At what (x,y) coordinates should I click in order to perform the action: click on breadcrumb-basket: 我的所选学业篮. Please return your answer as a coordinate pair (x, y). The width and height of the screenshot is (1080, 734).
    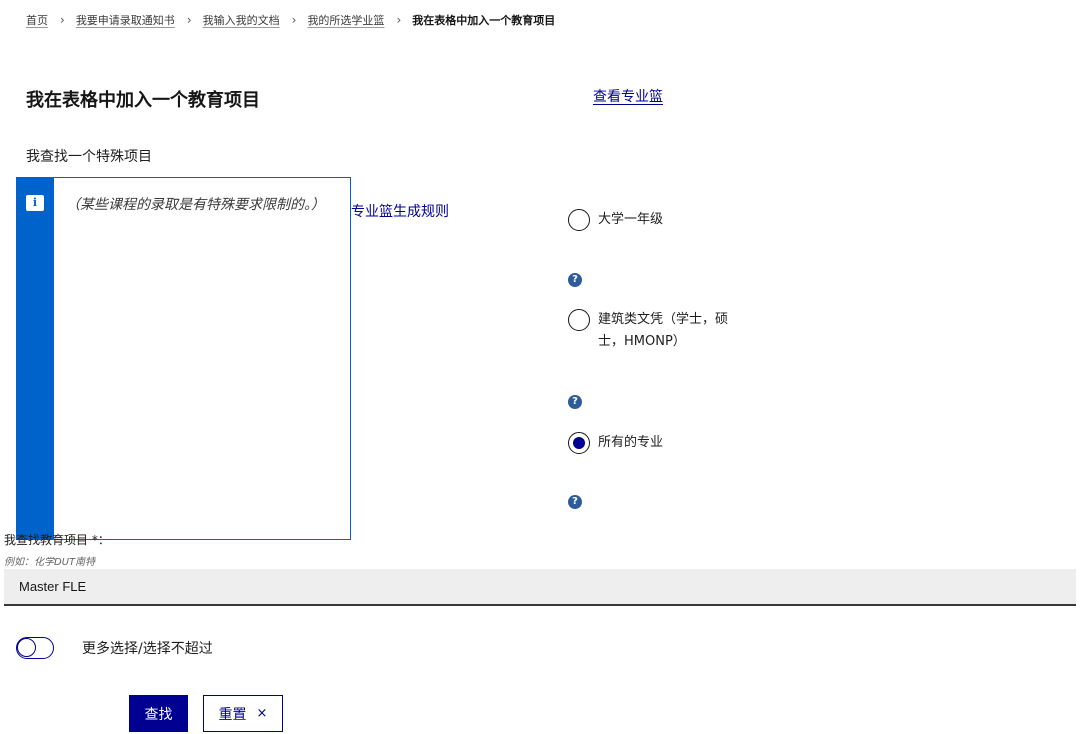
    Looking at the image, I should click on (345, 20).